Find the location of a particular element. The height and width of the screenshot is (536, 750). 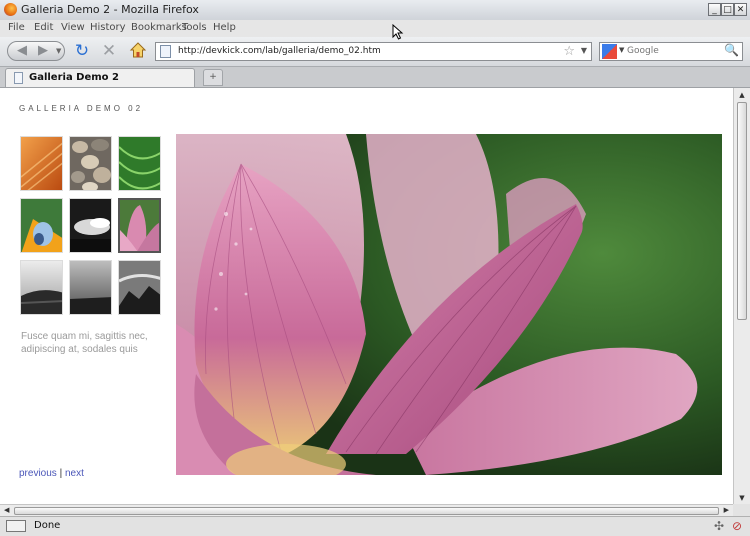

scroll-down-icon: ▼ is located at coordinates (742, 498).